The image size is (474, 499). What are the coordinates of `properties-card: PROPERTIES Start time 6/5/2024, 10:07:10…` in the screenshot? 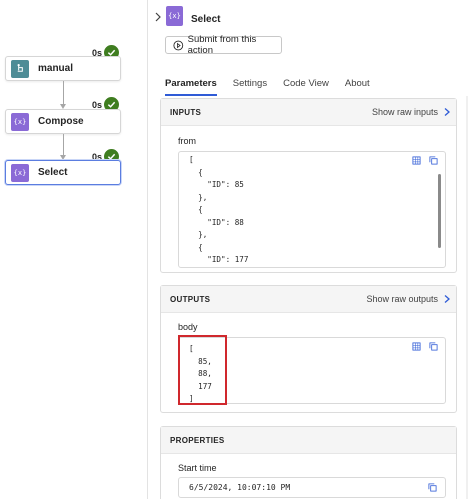 It's located at (308, 462).